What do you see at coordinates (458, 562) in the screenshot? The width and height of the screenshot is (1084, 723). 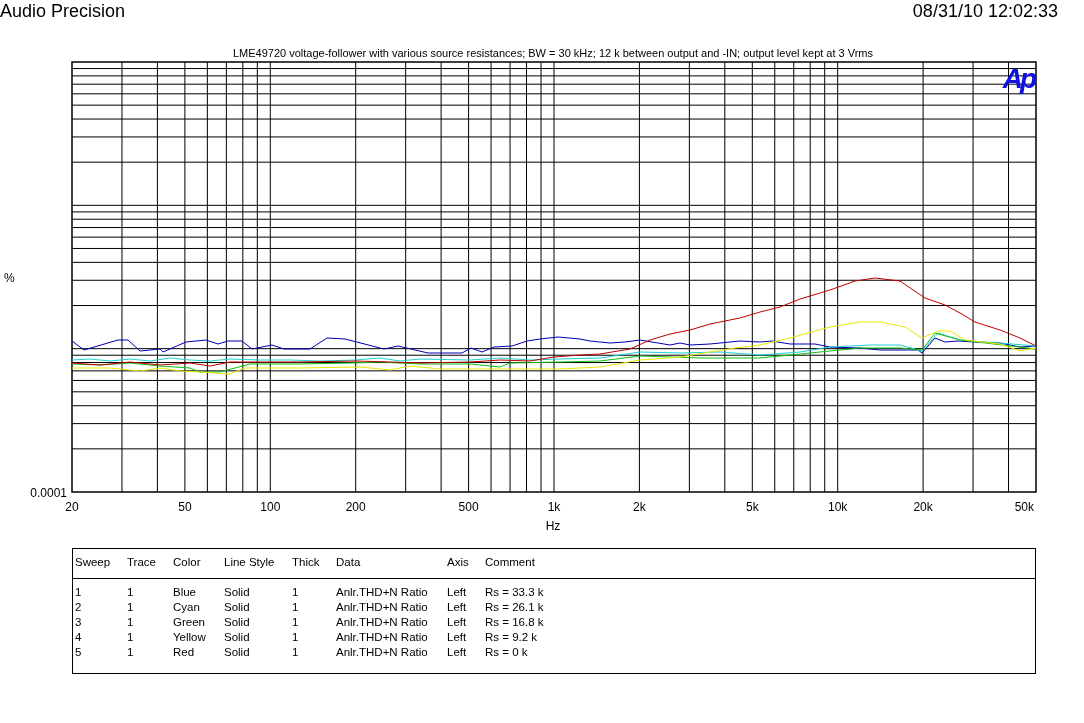 I see `column-header: Axis` at bounding box center [458, 562].